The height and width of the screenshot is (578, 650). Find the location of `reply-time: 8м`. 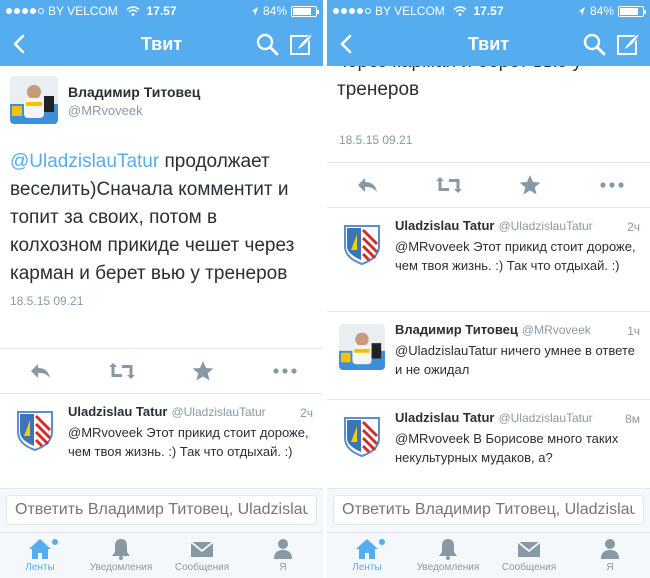

reply-time: 8м is located at coordinates (632, 419).